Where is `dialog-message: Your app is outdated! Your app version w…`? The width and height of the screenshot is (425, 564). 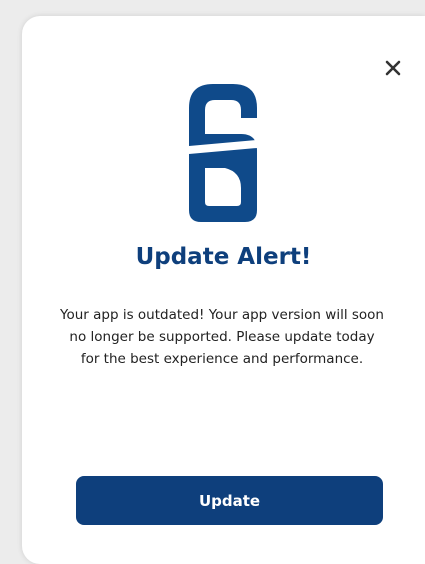
dialog-message: Your app is outdated! Your app version w… is located at coordinates (222, 337).